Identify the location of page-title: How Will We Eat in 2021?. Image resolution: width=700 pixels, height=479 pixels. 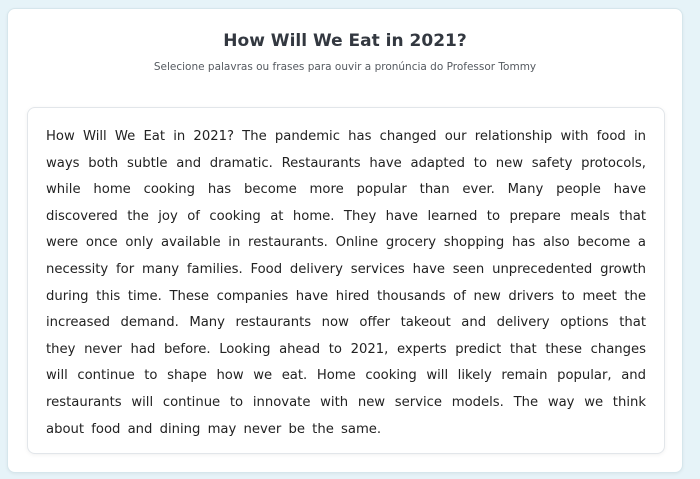
(345, 41).